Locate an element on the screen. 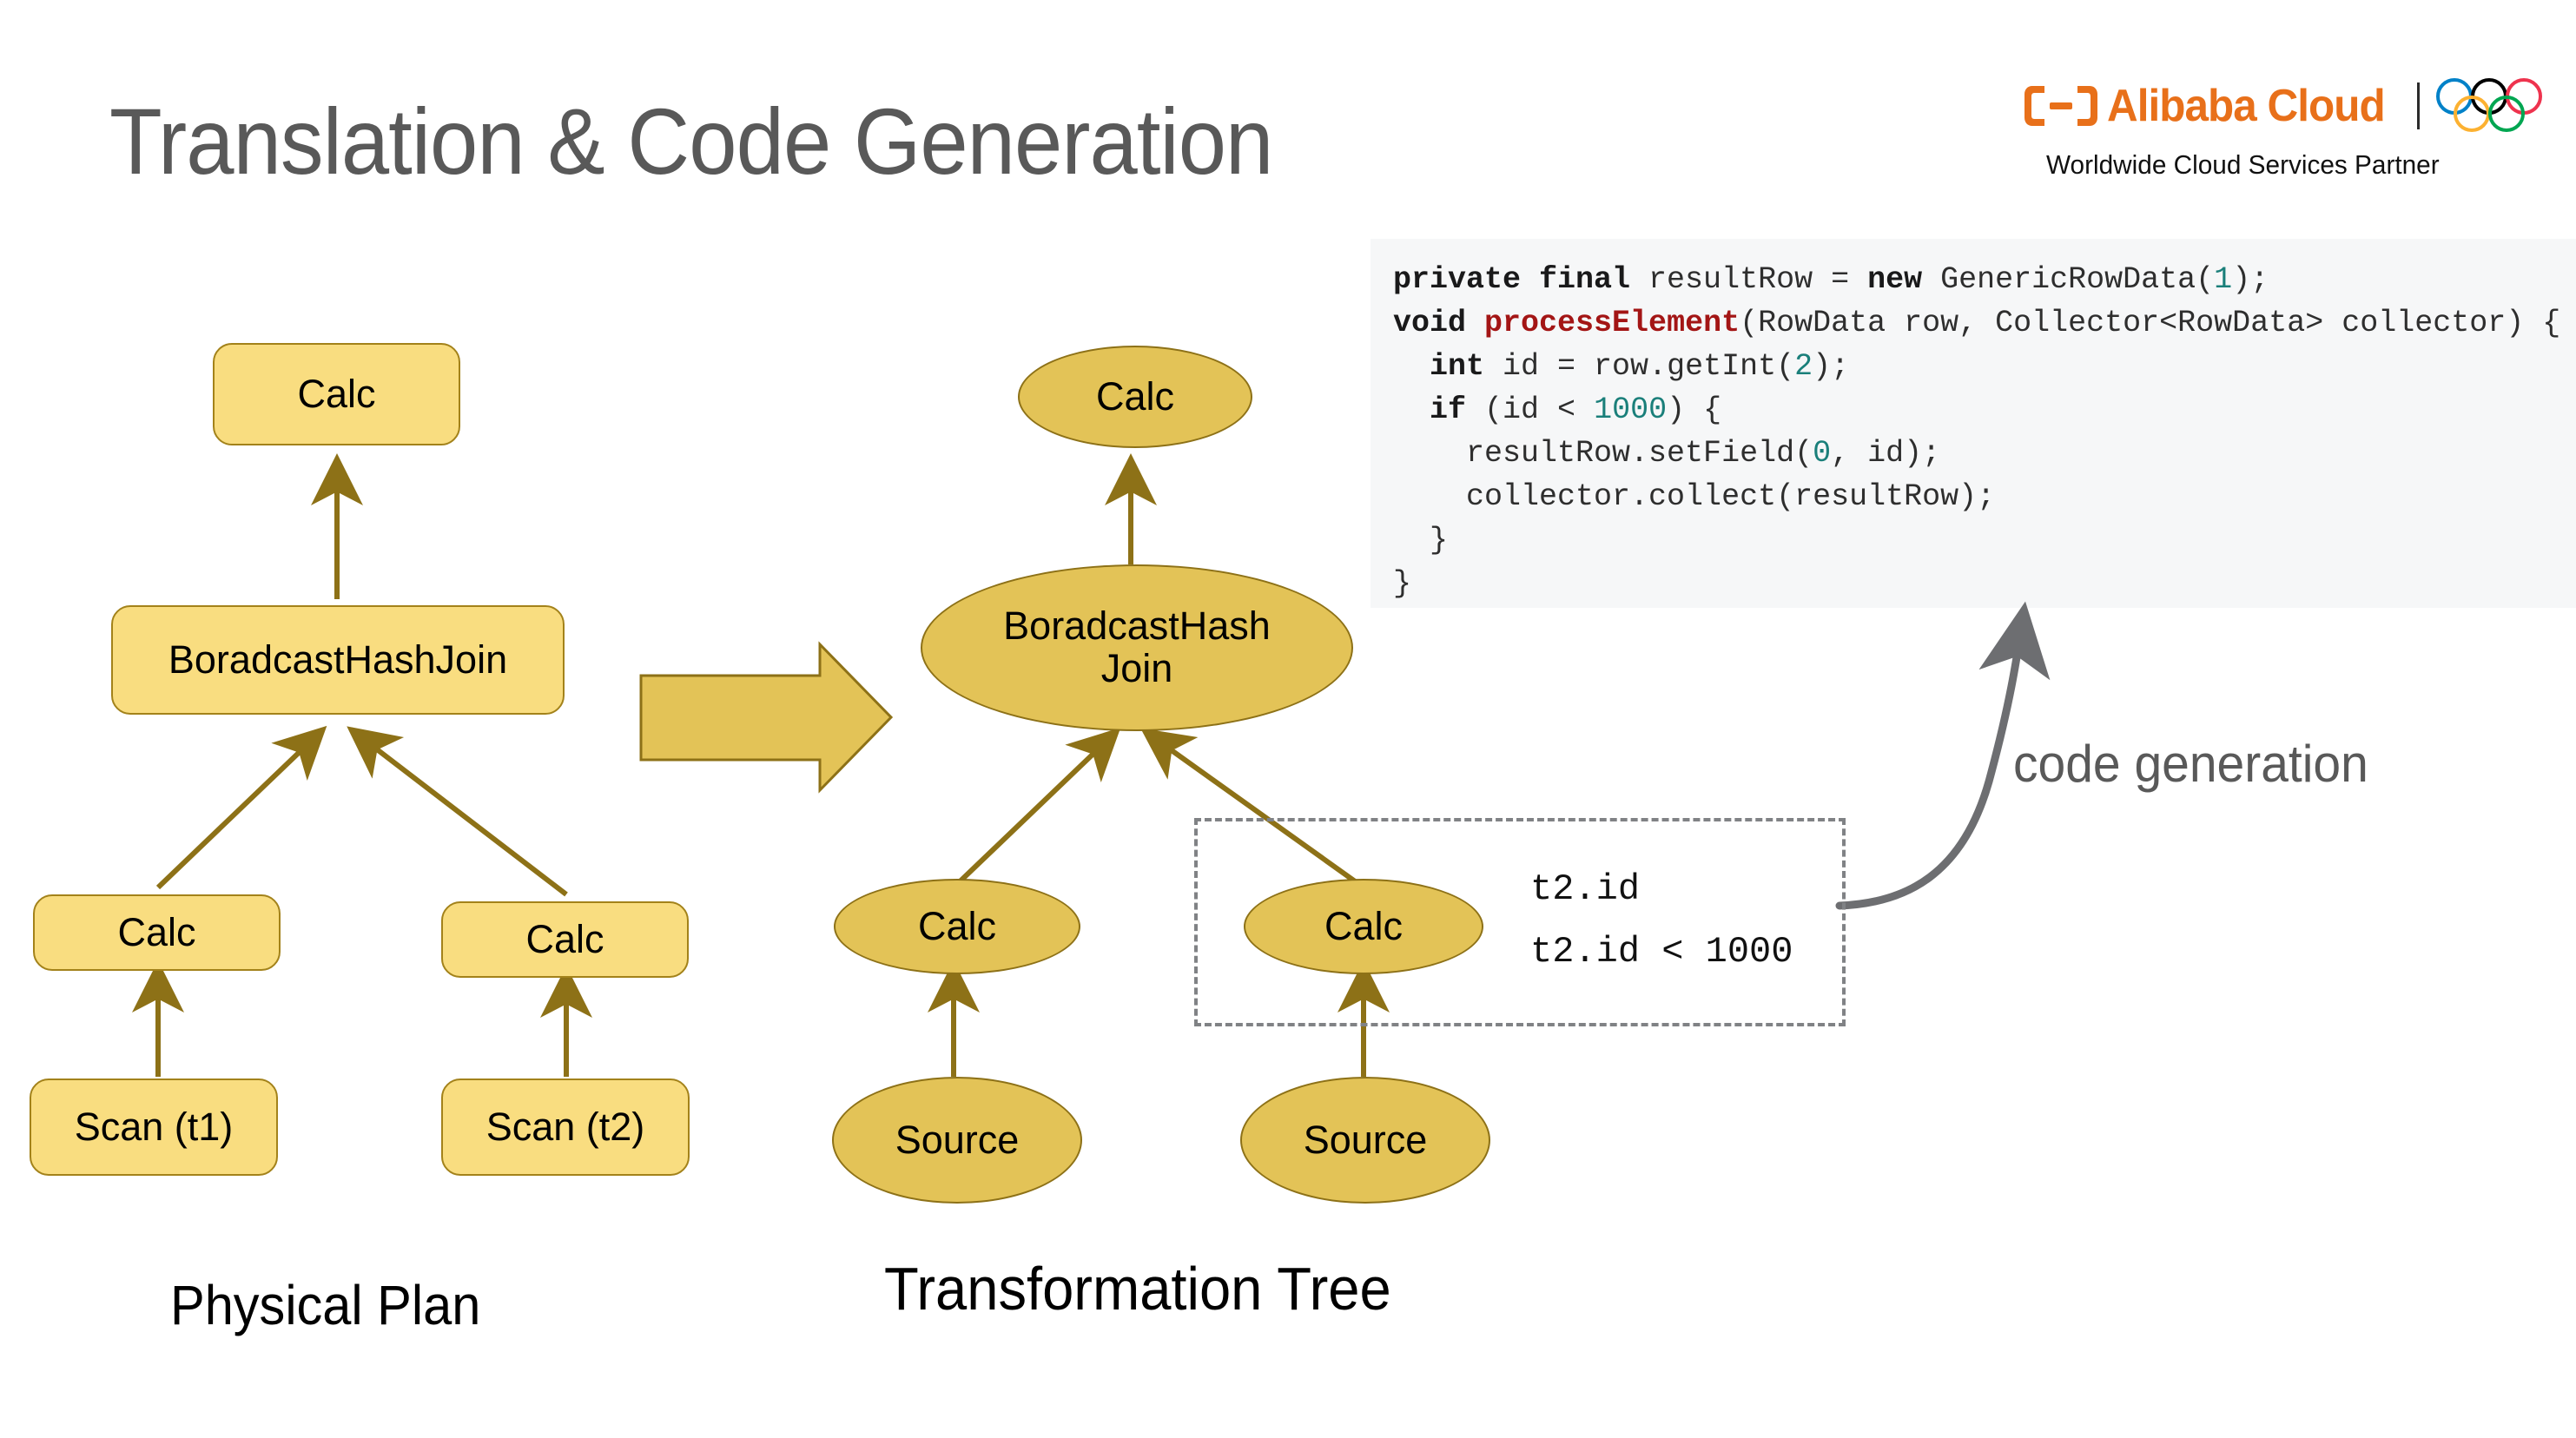 The width and height of the screenshot is (2576, 1438). pp-node-calc-root-label: Calc is located at coordinates (336, 393).